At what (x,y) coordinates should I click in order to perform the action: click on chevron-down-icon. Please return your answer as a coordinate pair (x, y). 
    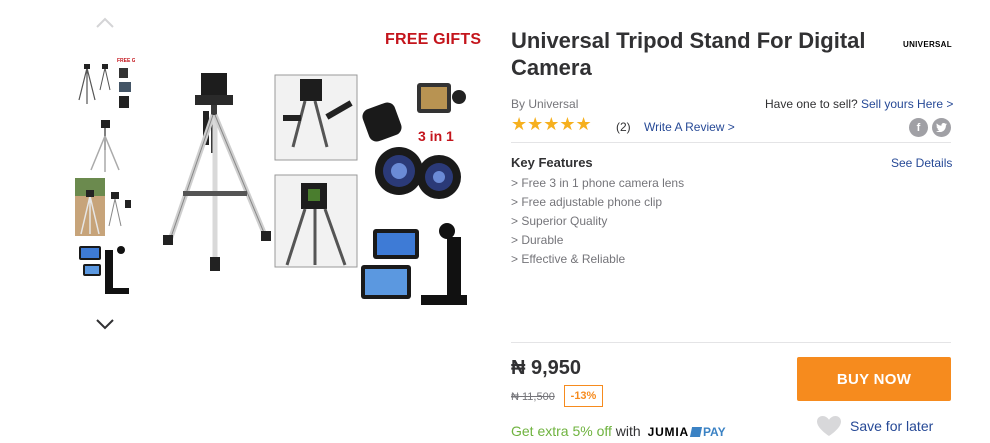
    Looking at the image, I should click on (105, 324).